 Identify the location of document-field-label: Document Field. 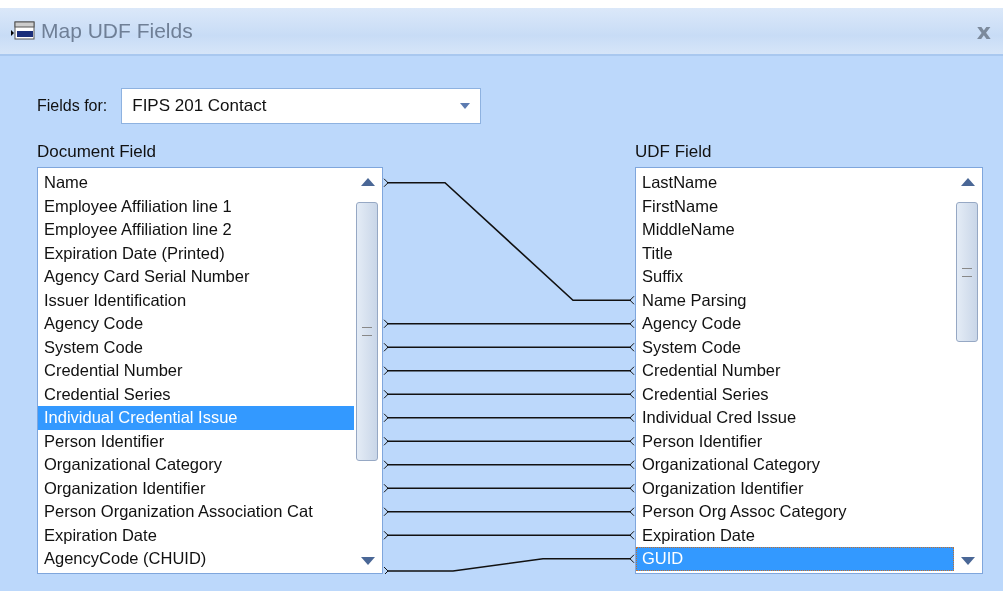
(97, 152).